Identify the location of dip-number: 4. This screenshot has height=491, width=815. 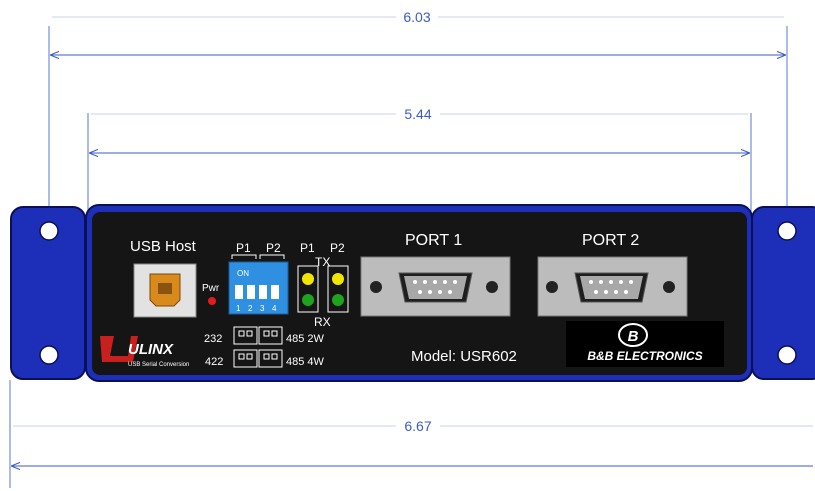
(274, 308).